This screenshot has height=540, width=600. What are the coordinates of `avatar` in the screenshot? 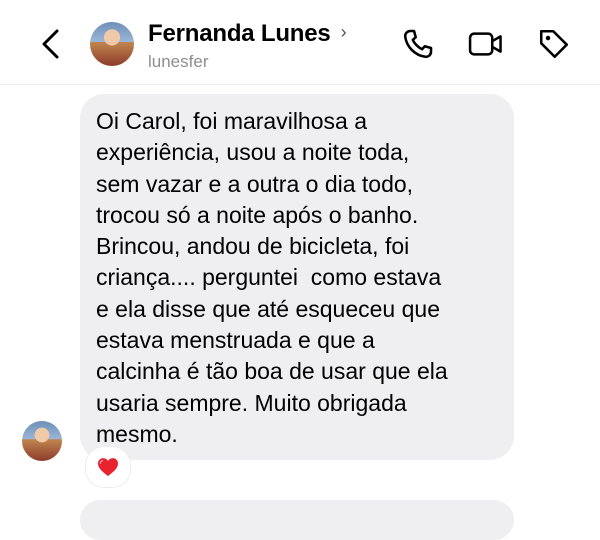 It's located at (112, 44).